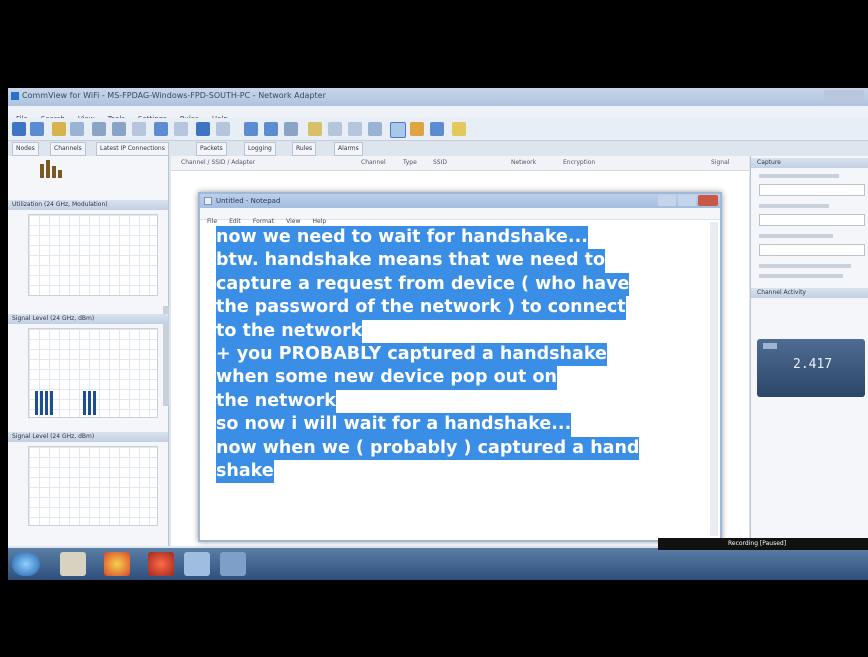 The image size is (868, 657). What do you see at coordinates (812, 220) in the screenshot?
I see `scan-select` at bounding box center [812, 220].